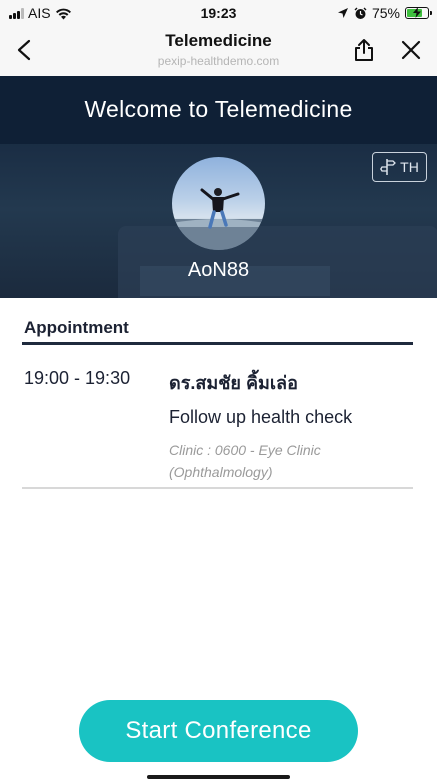 The image size is (437, 779). What do you see at coordinates (218, 731) in the screenshot?
I see `start-conference-button: Start Conference` at bounding box center [218, 731].